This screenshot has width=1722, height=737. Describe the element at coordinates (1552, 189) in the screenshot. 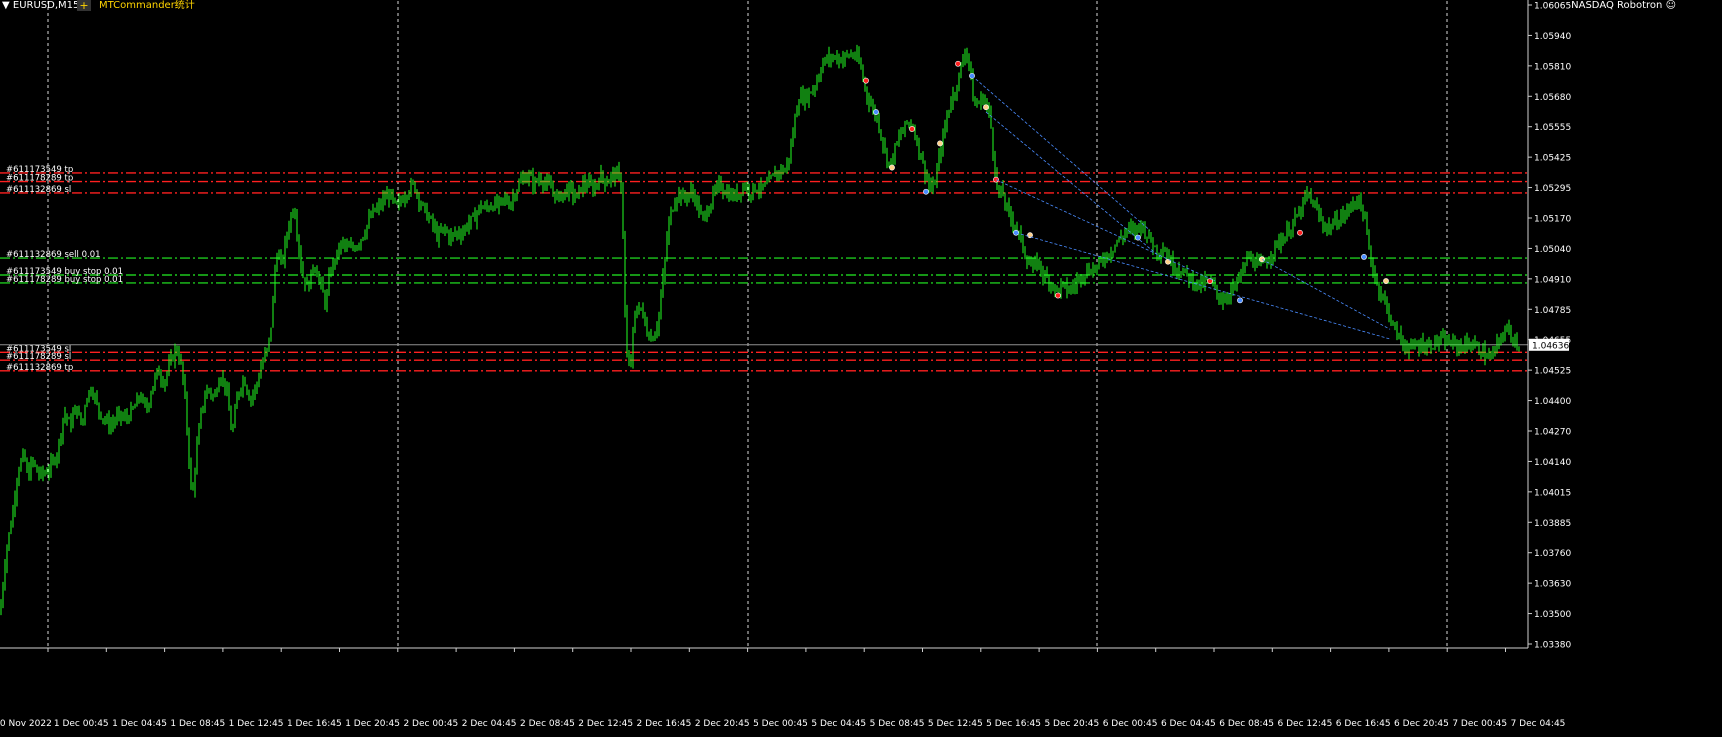

I see `price-tick-label: 1.05295` at that location.